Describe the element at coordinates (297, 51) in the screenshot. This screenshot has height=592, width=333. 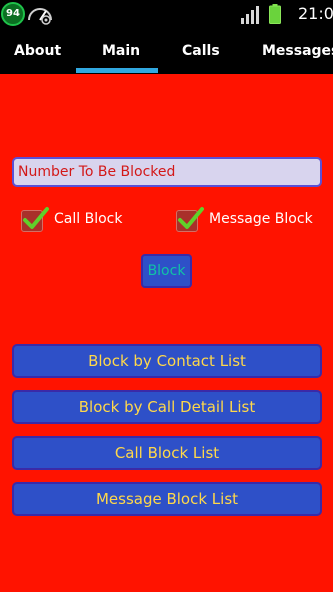
I see `tab-messages: Messages` at that location.